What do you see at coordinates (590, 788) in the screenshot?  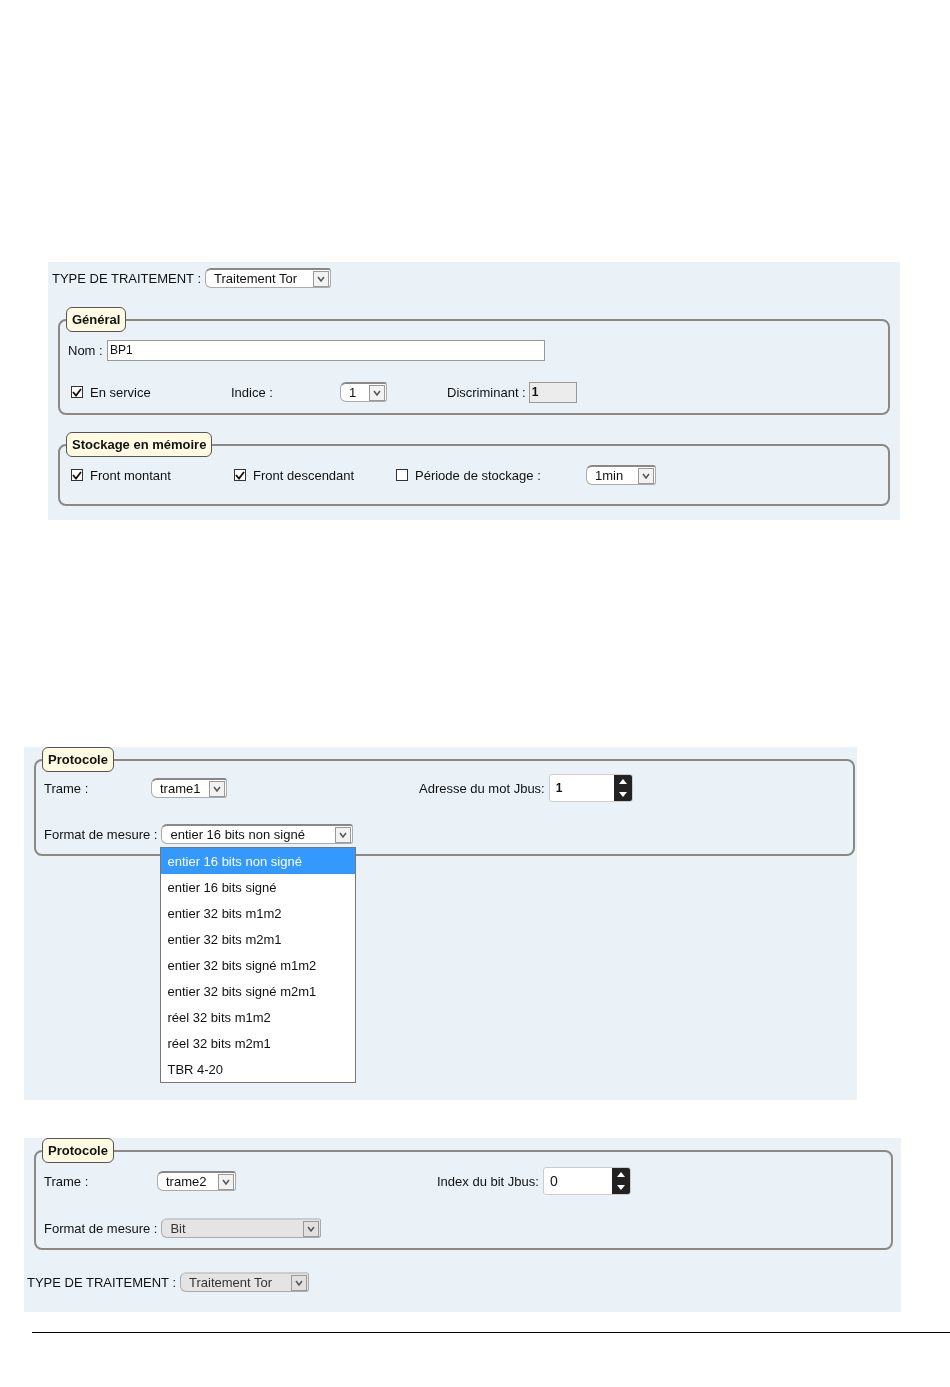 I see `number-field: 1` at bounding box center [590, 788].